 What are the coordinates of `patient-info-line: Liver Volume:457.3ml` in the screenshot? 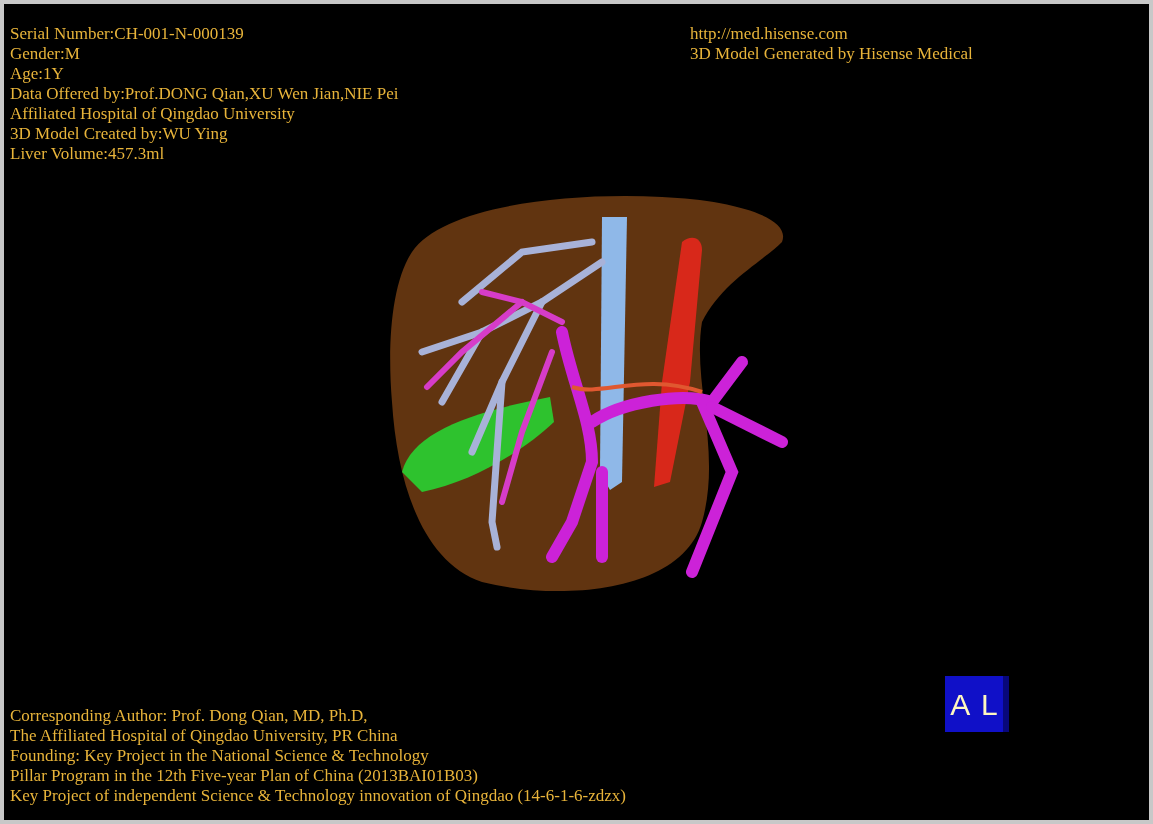 It's located at (88, 154).